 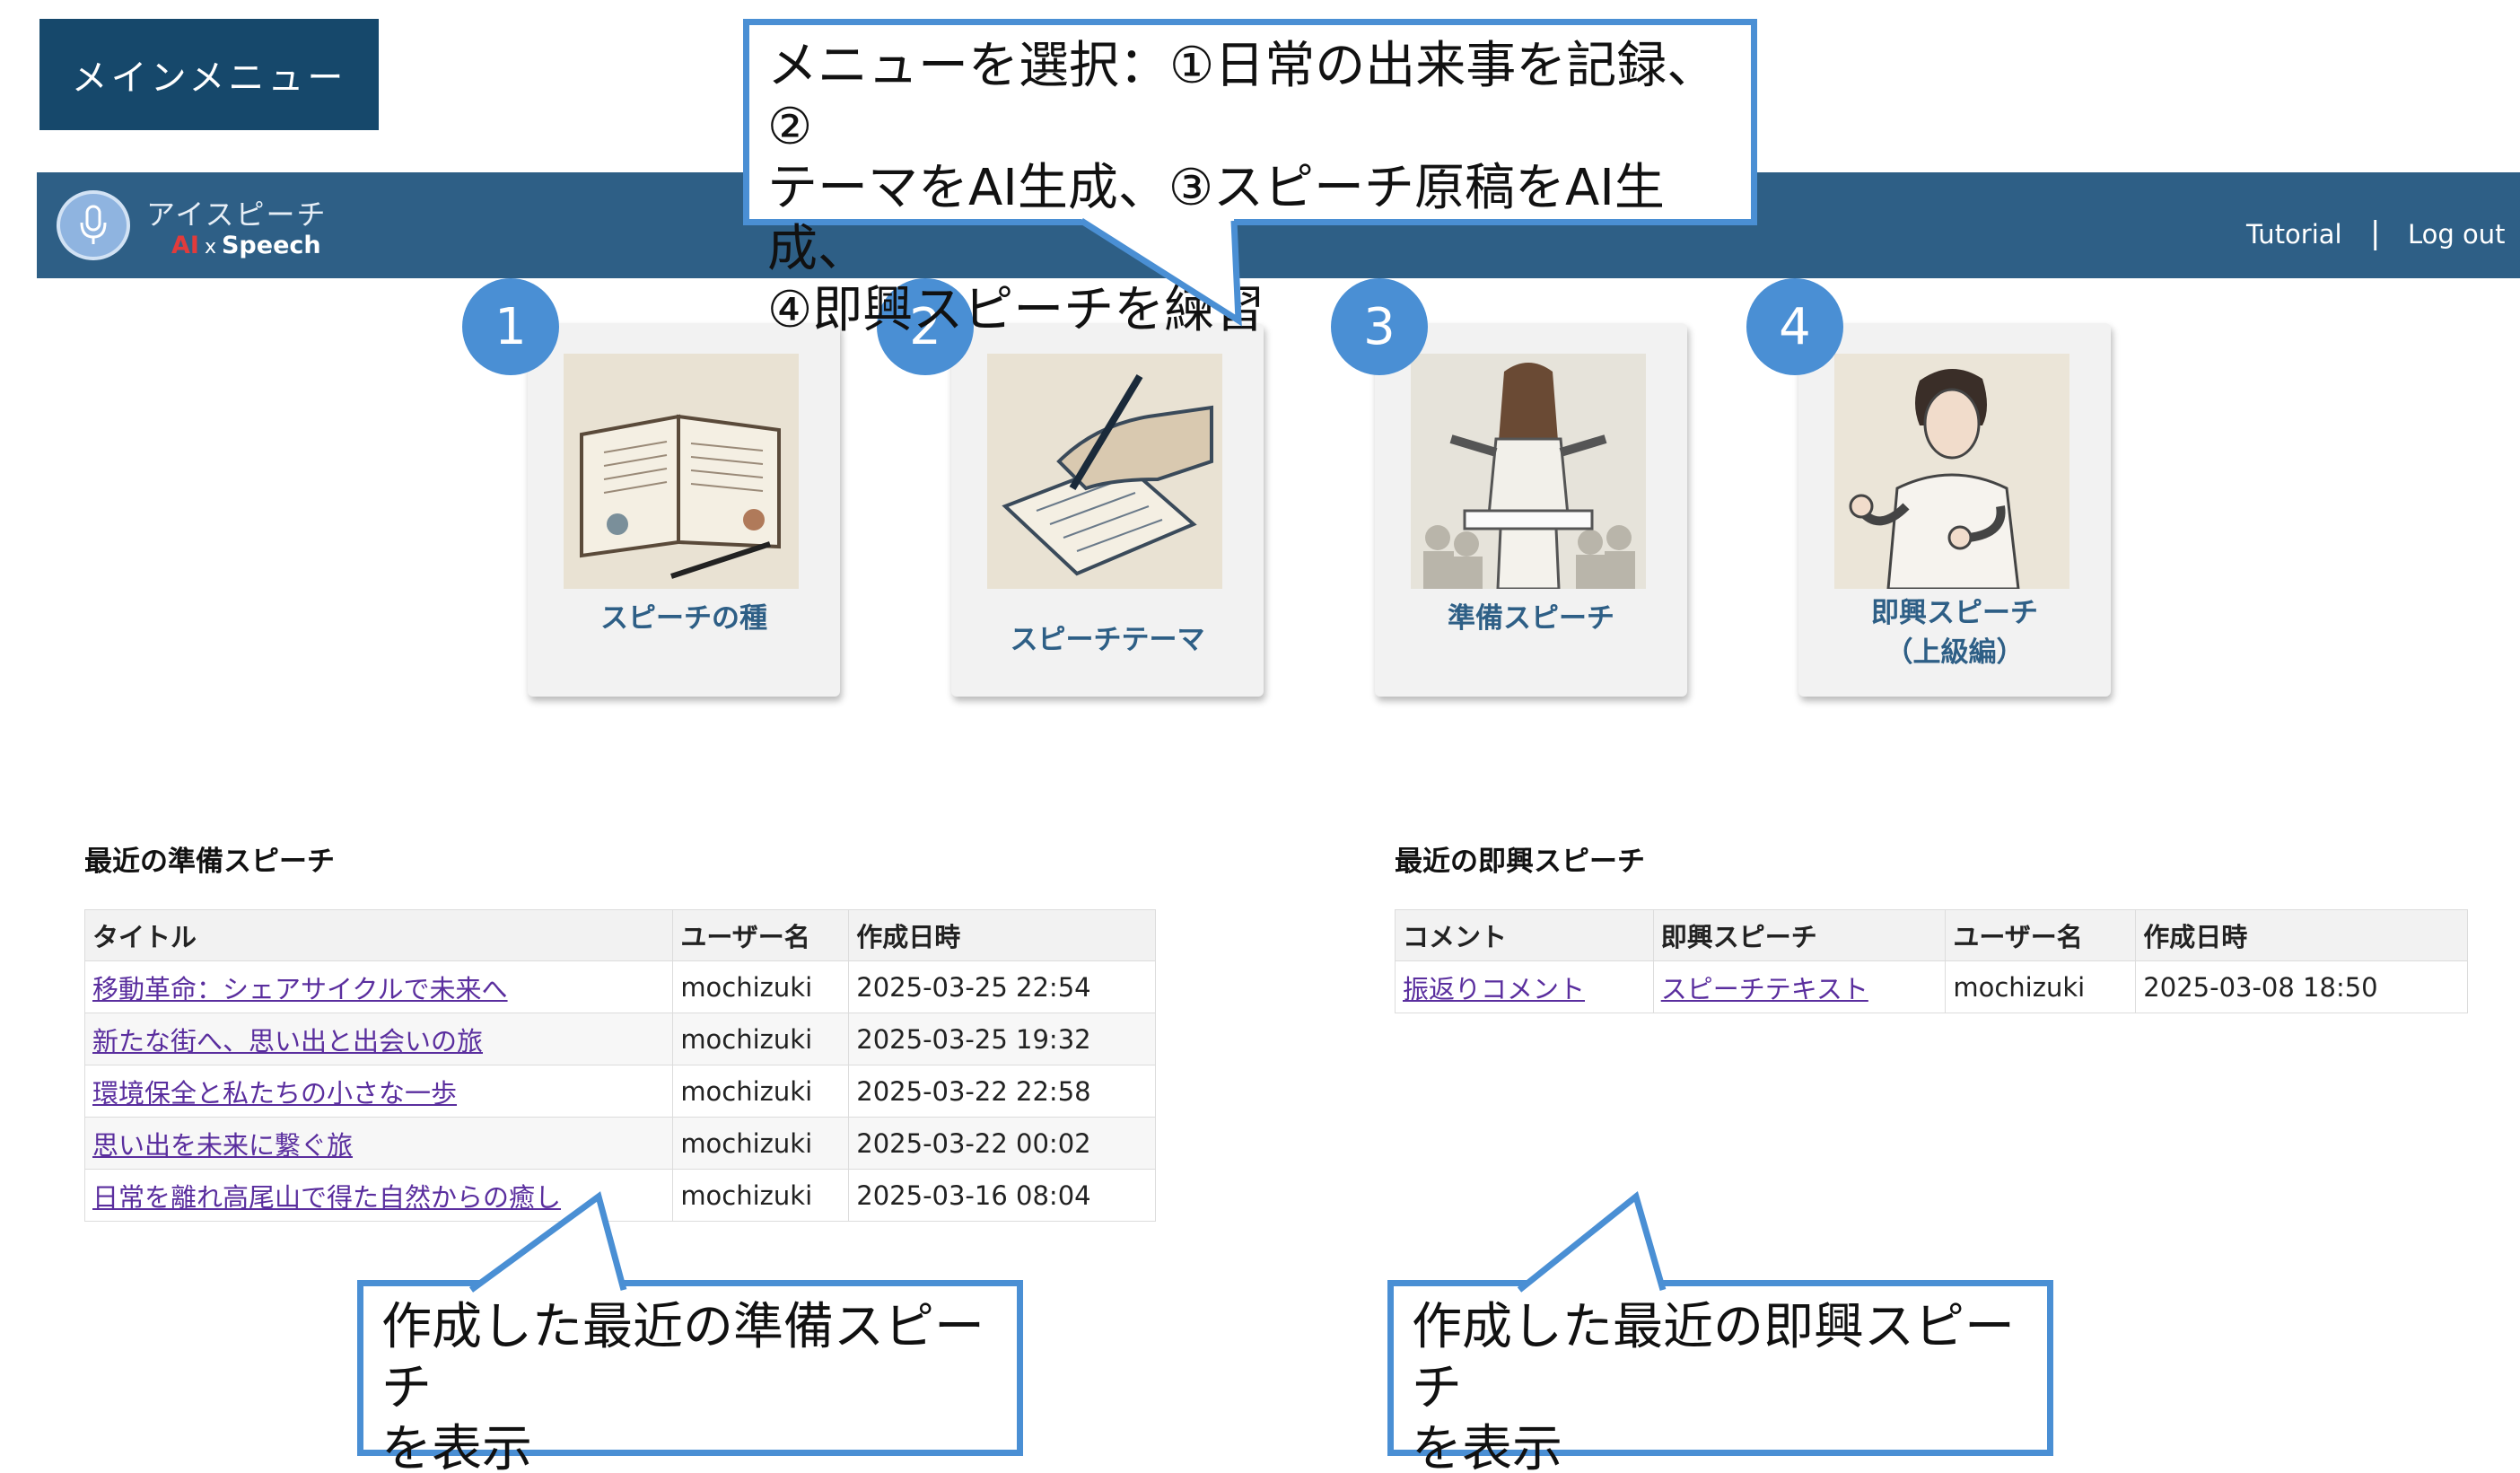 What do you see at coordinates (93, 225) in the screenshot?
I see `microphone-logo-icon` at bounding box center [93, 225].